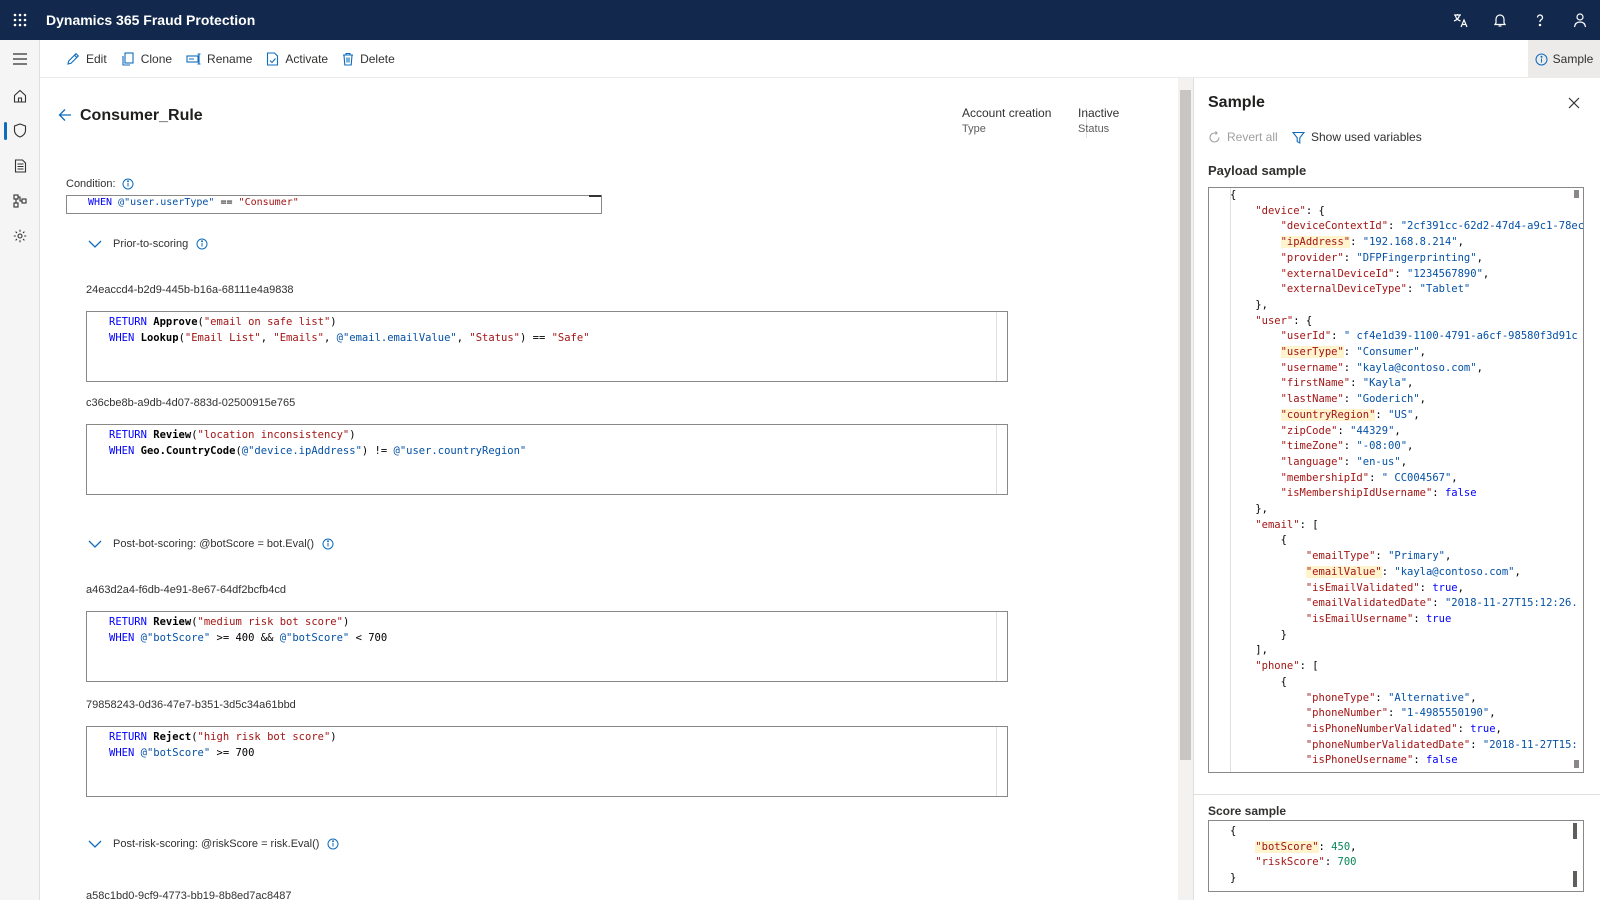 The image size is (1600, 900). What do you see at coordinates (1580, 20) in the screenshot?
I see `person-icon` at bounding box center [1580, 20].